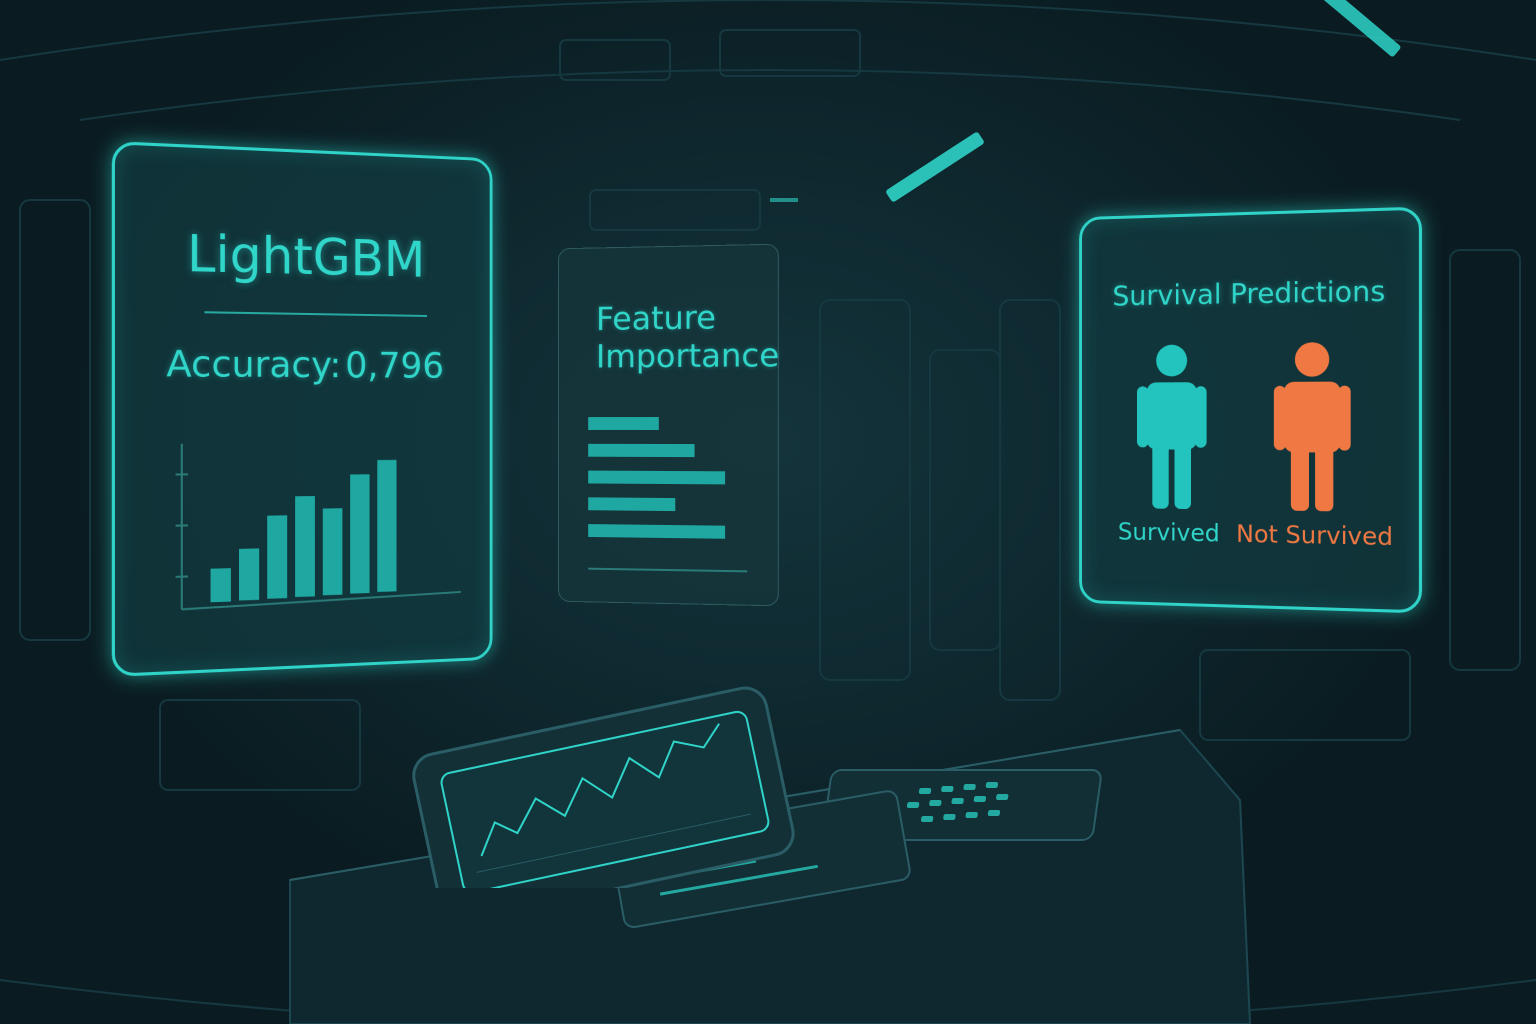 The height and width of the screenshot is (1024, 1536). What do you see at coordinates (302, 409) in the screenshot?
I see `model-panel: LightGBM Accuracy: 0,796` at bounding box center [302, 409].